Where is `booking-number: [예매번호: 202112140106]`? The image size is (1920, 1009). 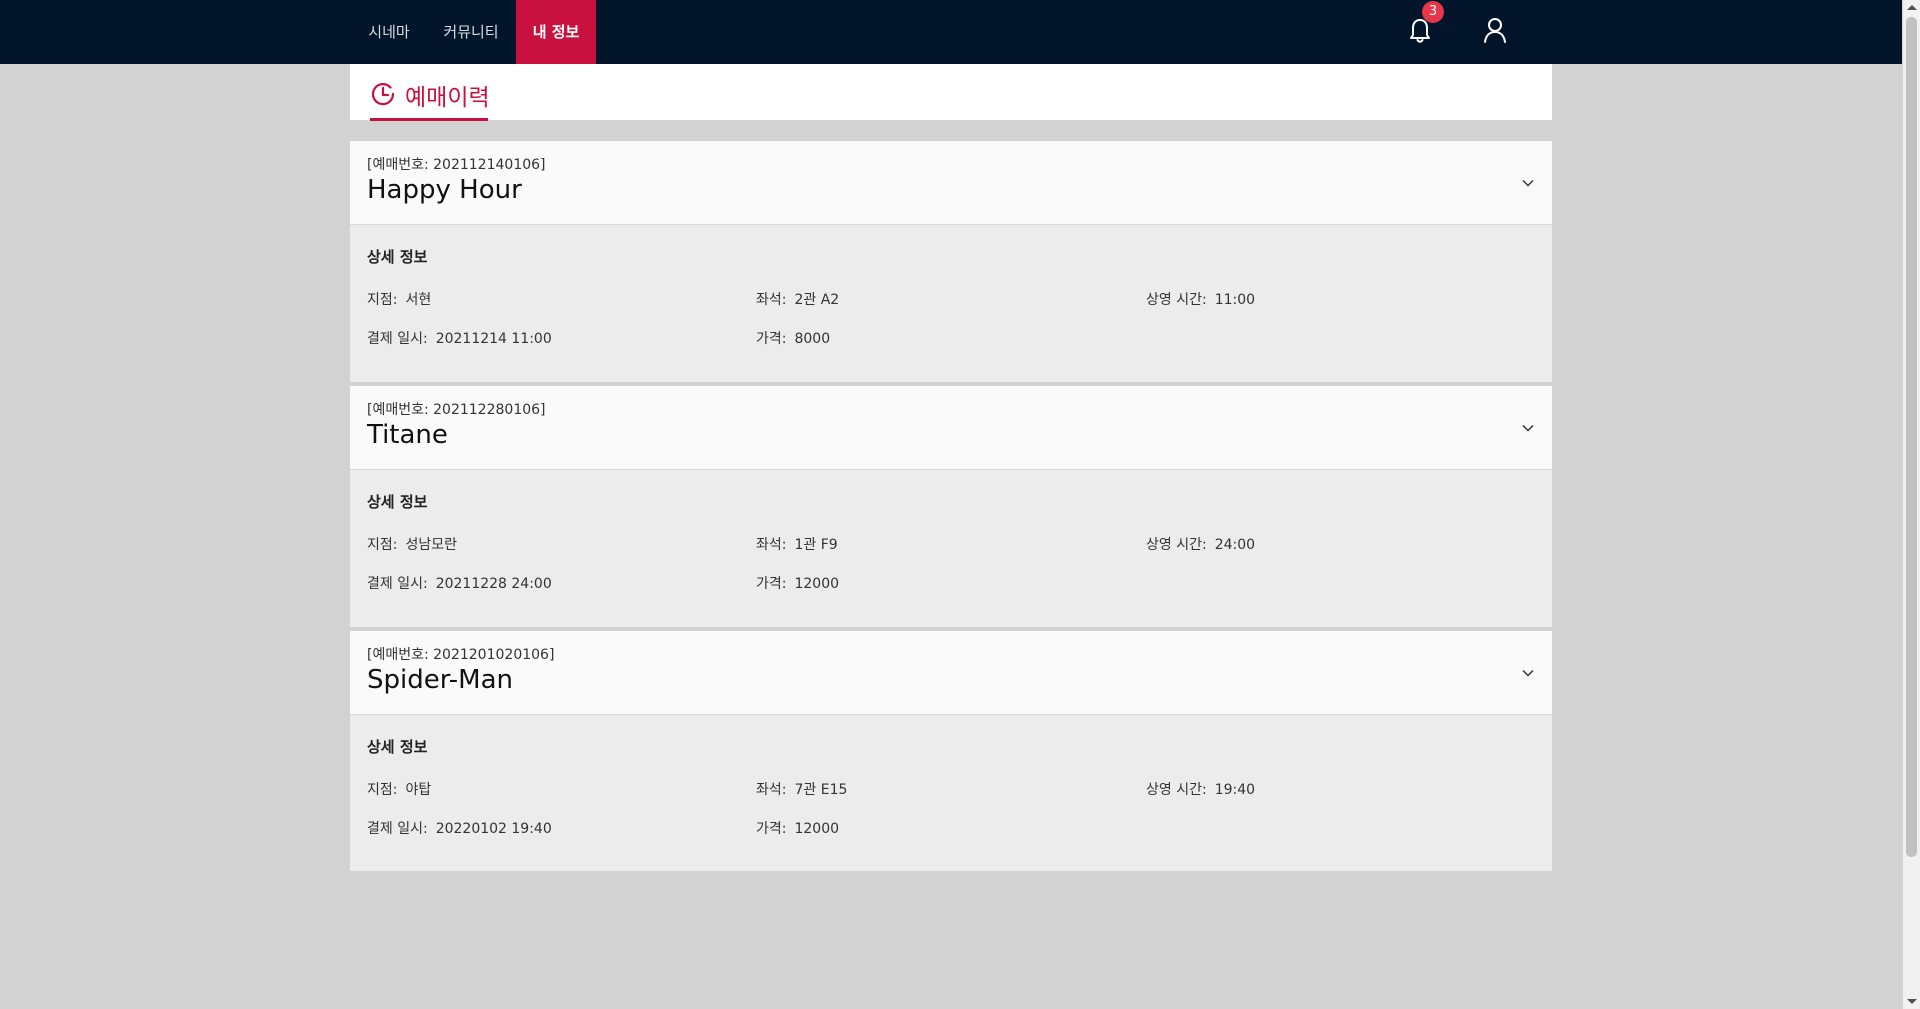 booking-number: [예매번호: 202112140106] is located at coordinates (456, 165).